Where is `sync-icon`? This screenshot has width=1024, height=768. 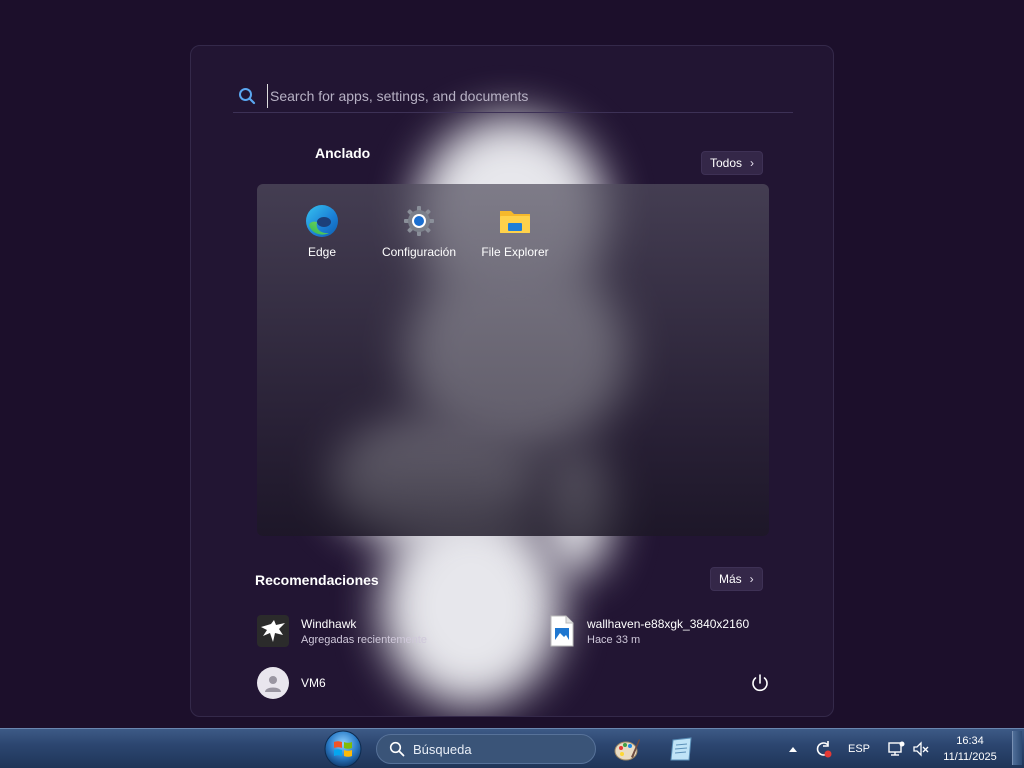 sync-icon is located at coordinates (824, 749).